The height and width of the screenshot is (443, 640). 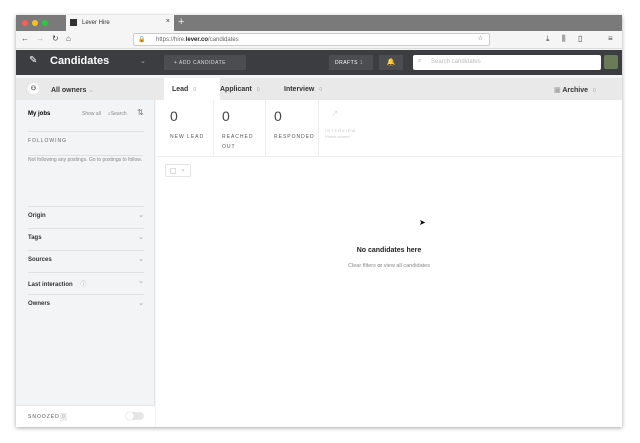 I want to click on home-icon: ⌂, so click(x=68, y=38).